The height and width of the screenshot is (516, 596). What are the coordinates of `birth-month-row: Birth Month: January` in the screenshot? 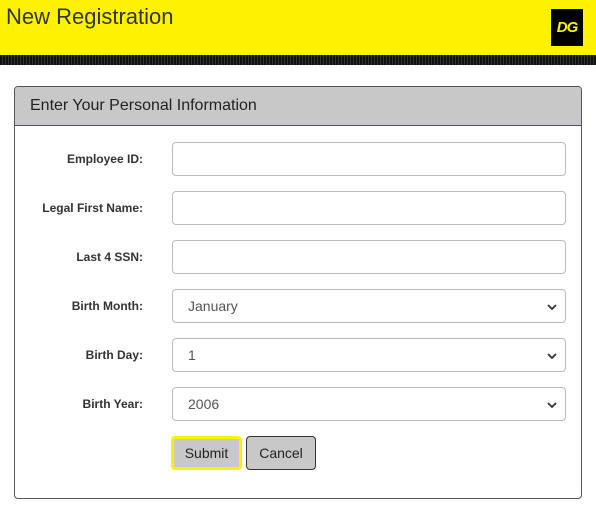 It's located at (298, 306).